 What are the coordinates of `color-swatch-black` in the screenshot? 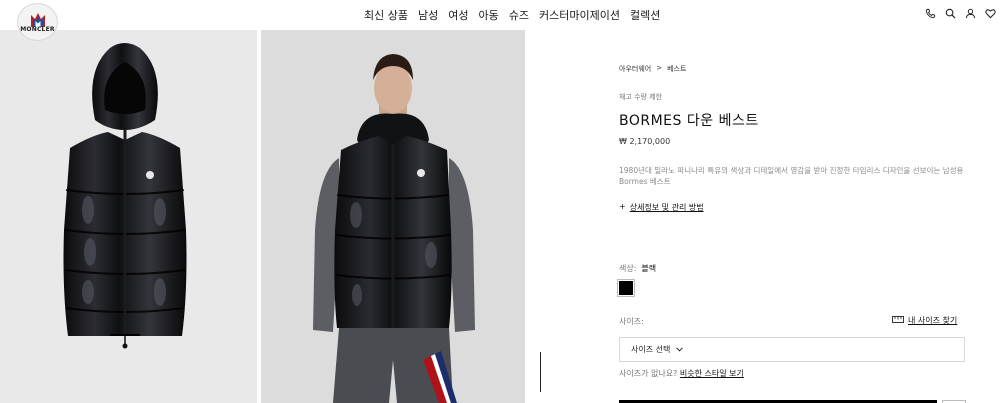 It's located at (626, 288).